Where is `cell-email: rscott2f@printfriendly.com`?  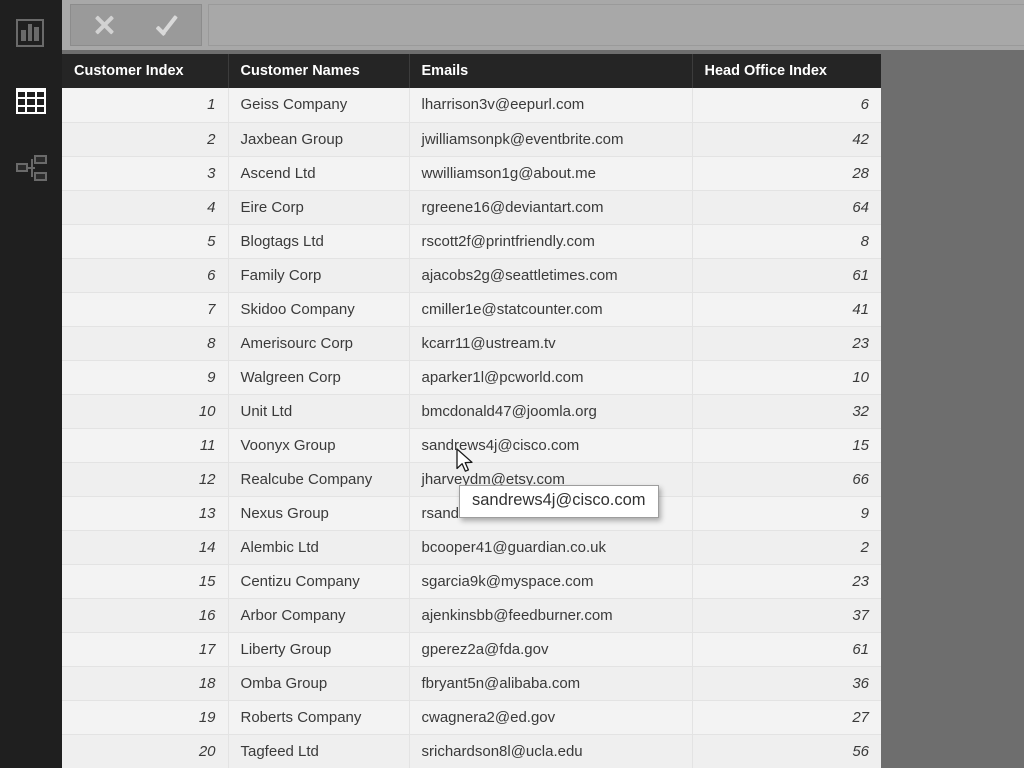
cell-email: rscott2f@printfriendly.com is located at coordinates (551, 241).